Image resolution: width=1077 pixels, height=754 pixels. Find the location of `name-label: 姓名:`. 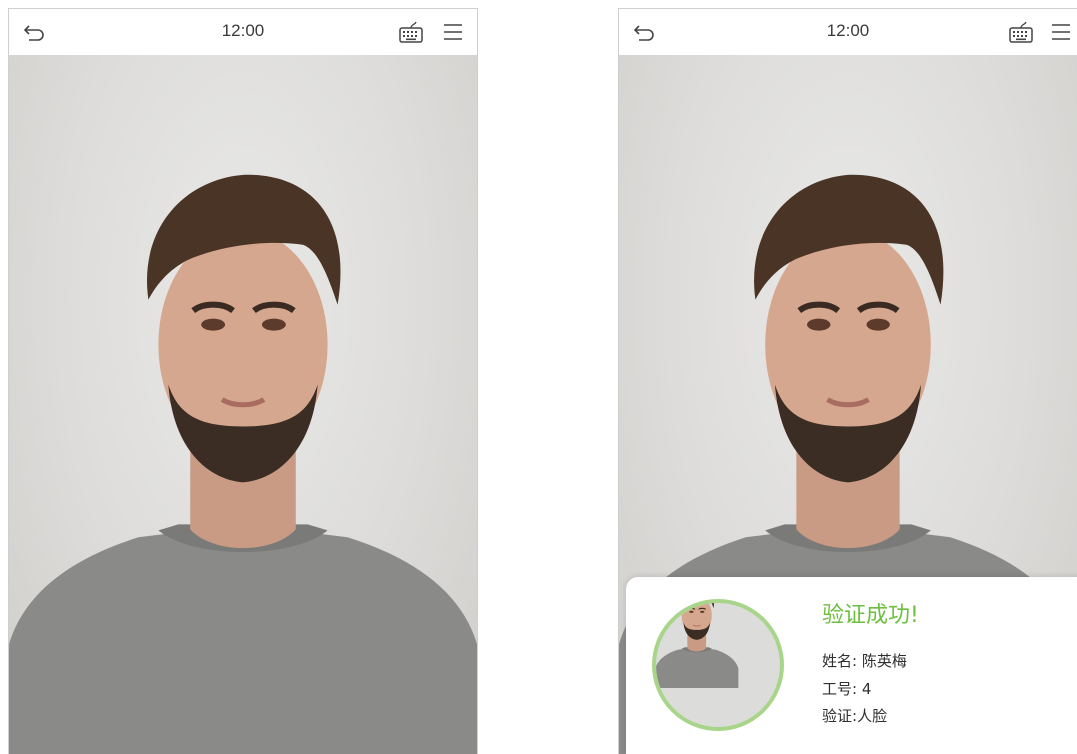

name-label: 姓名: is located at coordinates (840, 661).